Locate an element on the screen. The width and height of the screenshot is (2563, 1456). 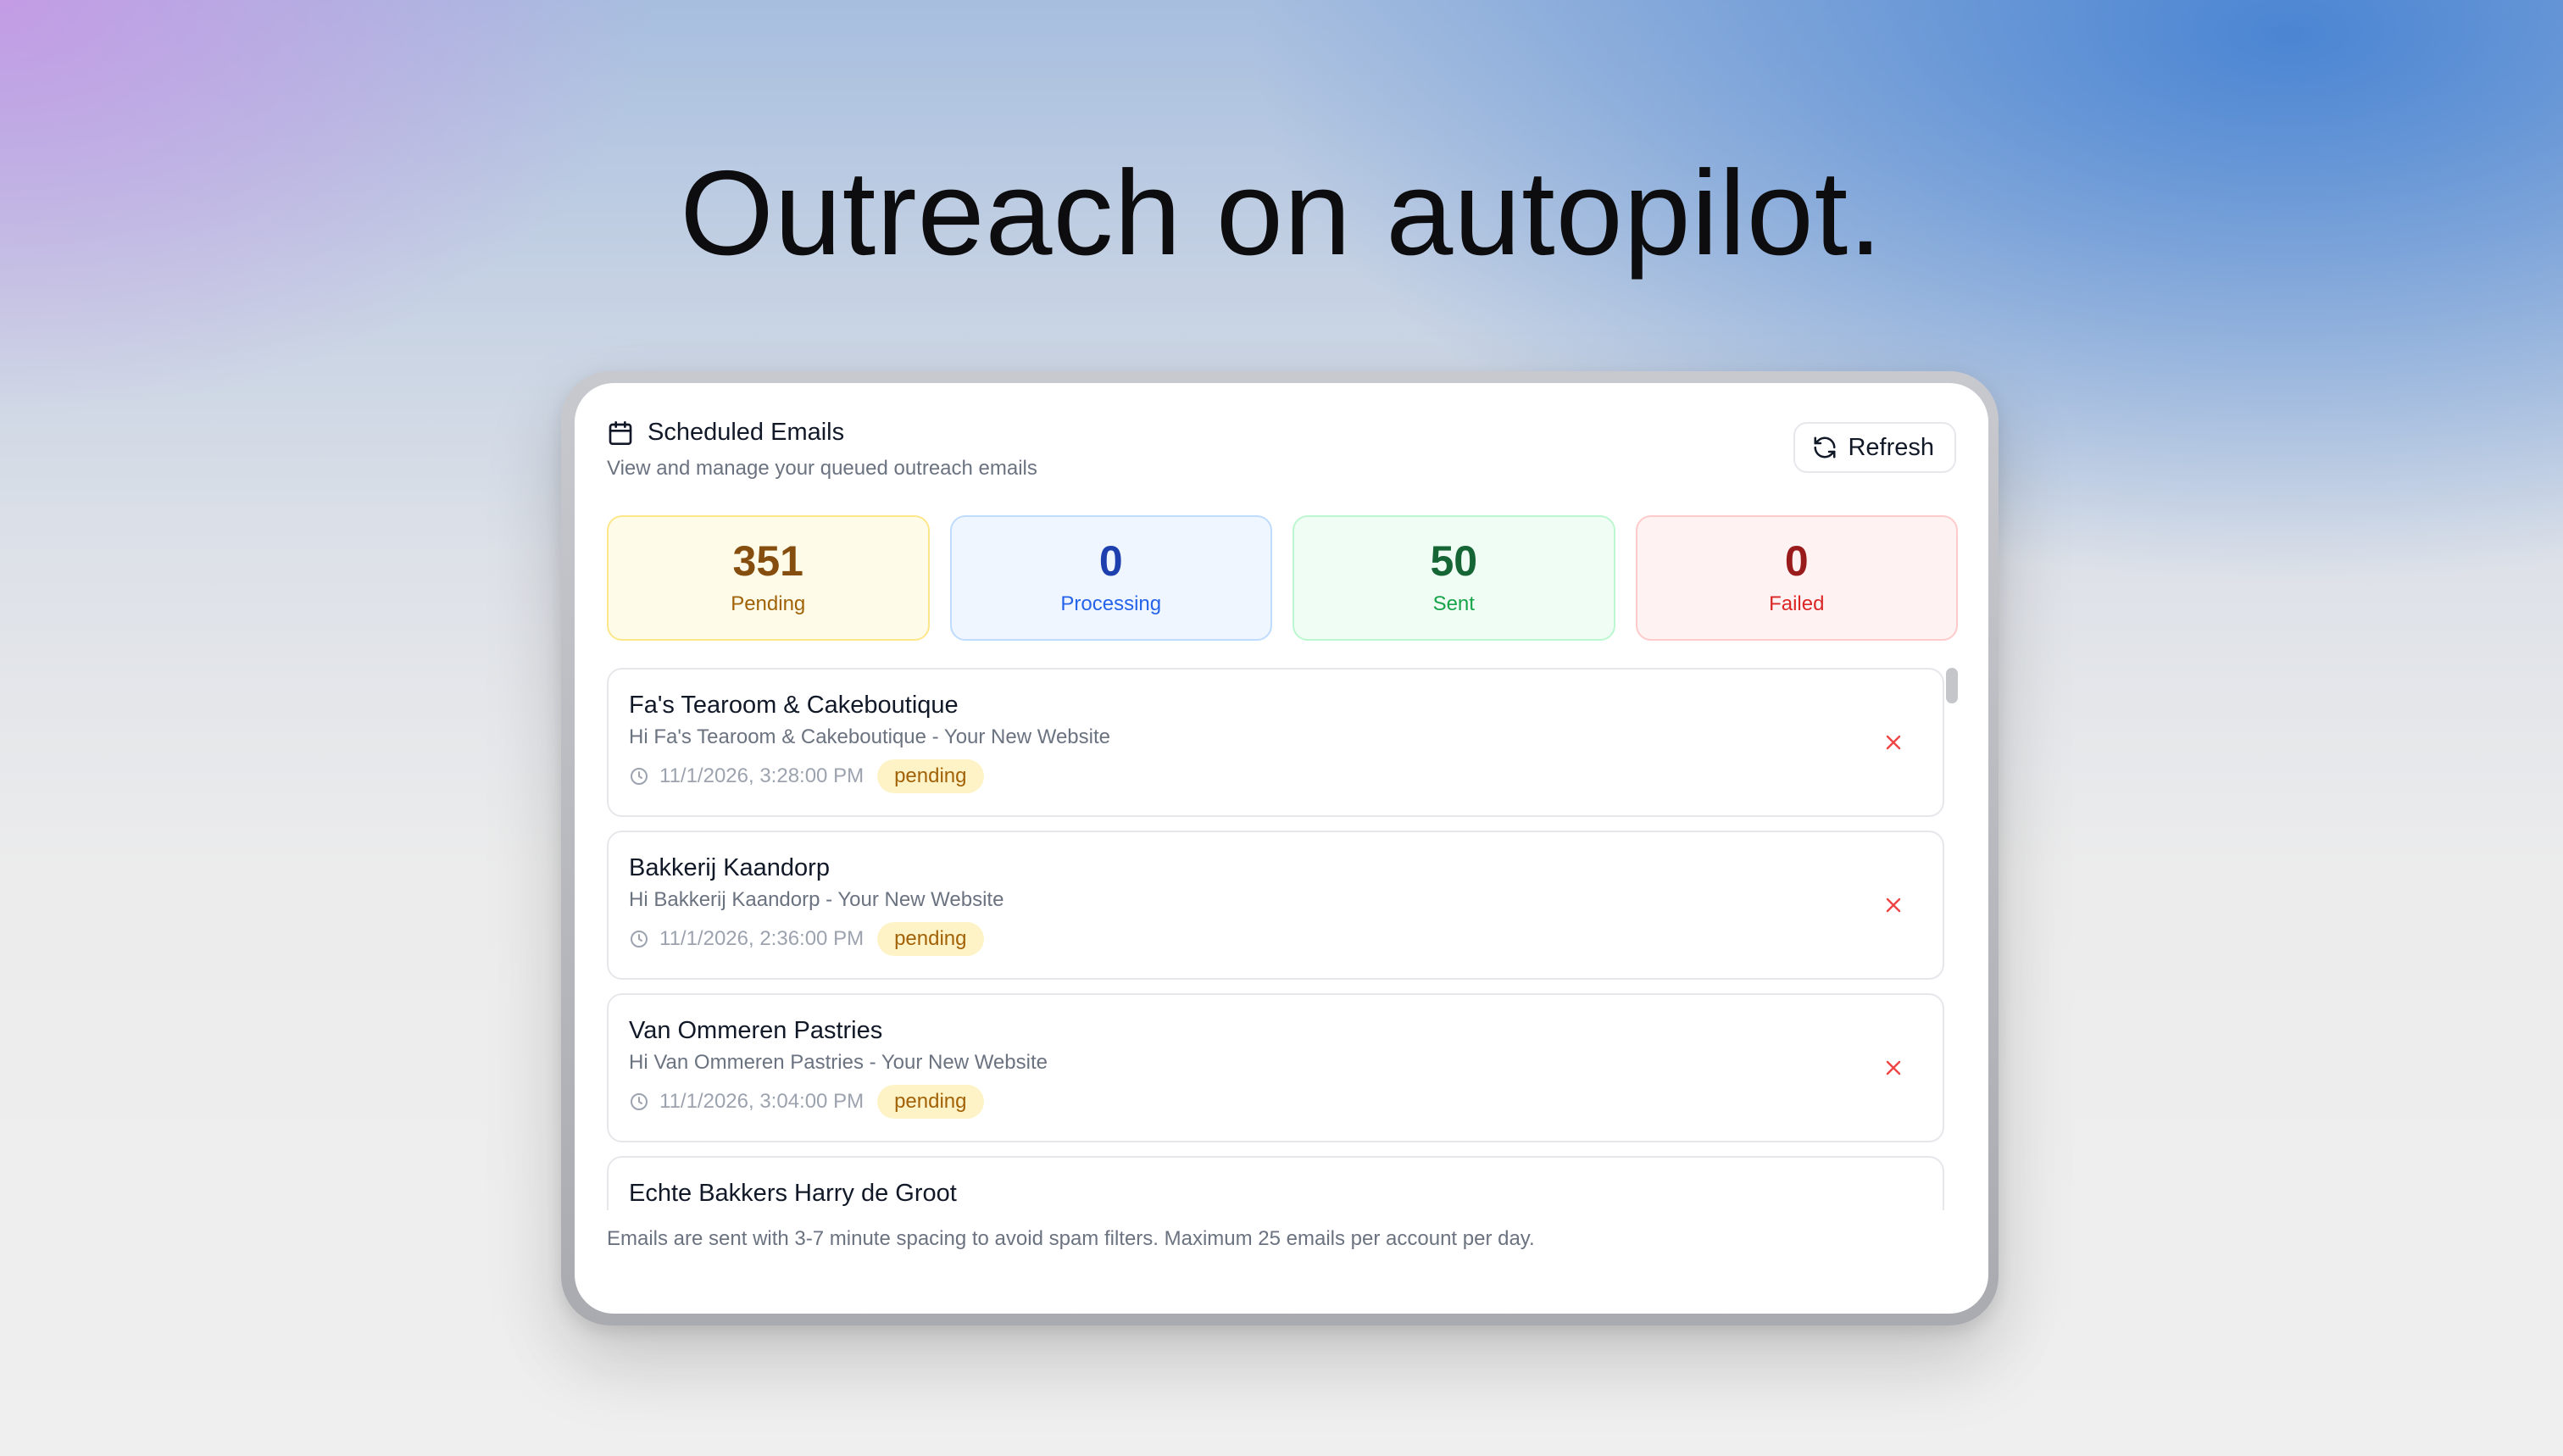
calendar-icon is located at coordinates (620, 433).